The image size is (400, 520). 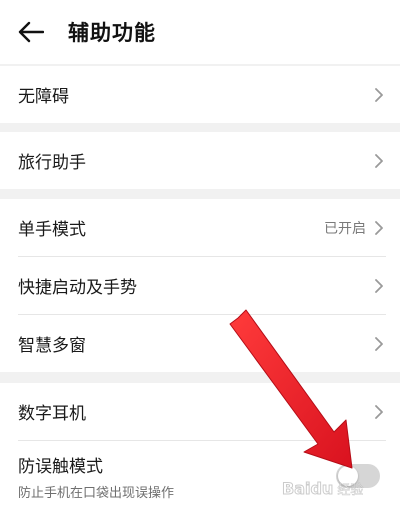 I want to click on settings-group-accessibility: 无障碍, so click(x=200, y=94).